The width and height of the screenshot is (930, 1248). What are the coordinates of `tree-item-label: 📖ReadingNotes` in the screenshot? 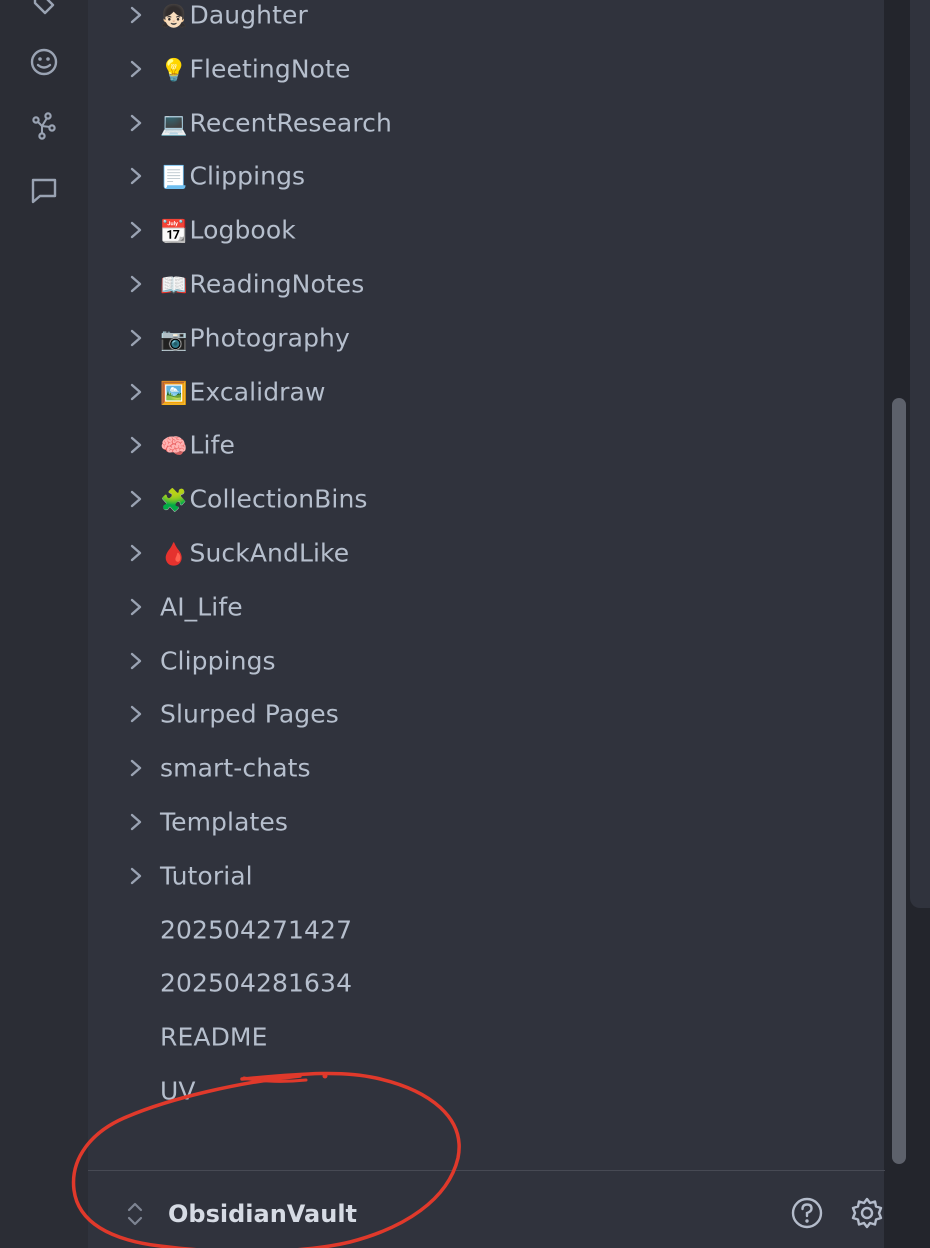 It's located at (262, 284).